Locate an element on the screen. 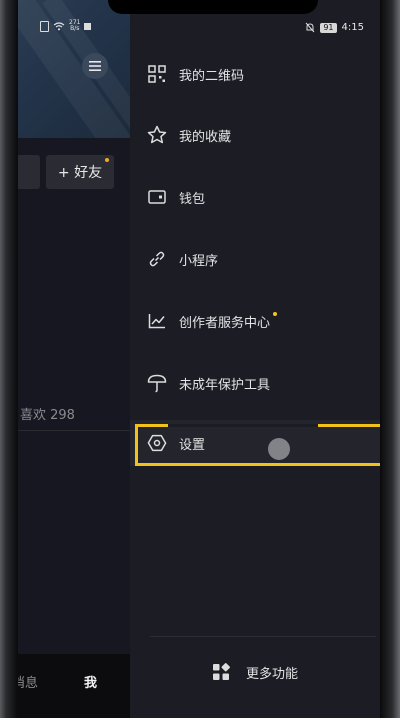  battery-indicator: 91 is located at coordinates (328, 27).